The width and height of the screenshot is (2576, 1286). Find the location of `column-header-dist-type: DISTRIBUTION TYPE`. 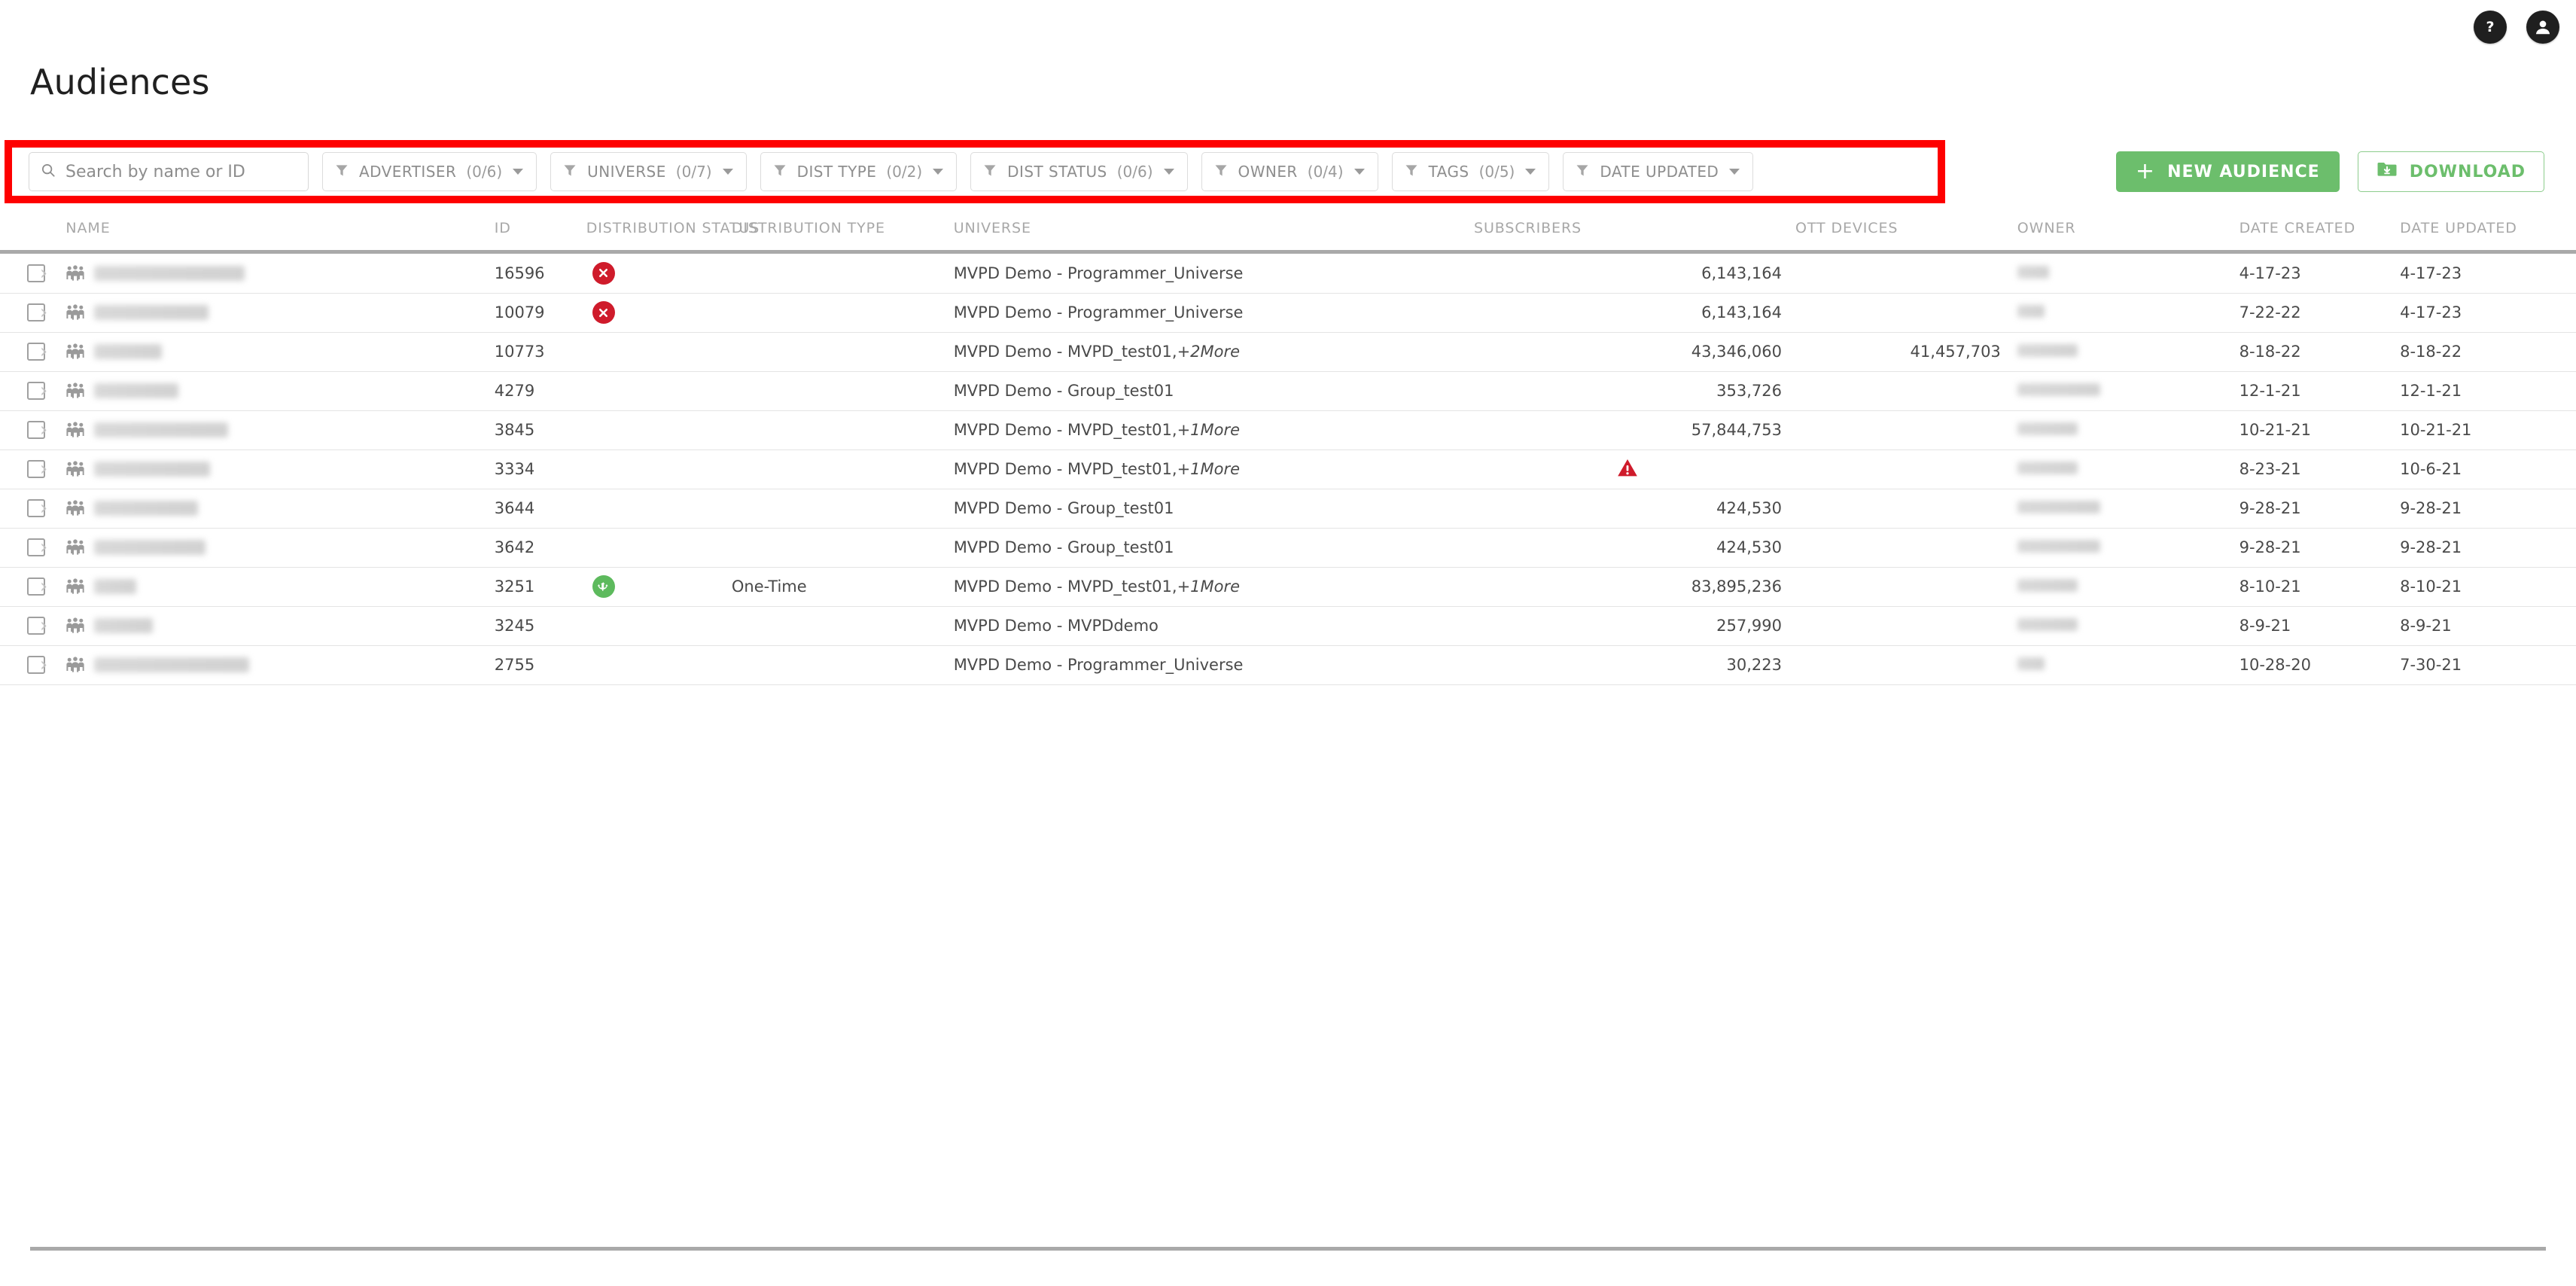

column-header-dist-type: DISTRIBUTION TYPE is located at coordinates (843, 235).